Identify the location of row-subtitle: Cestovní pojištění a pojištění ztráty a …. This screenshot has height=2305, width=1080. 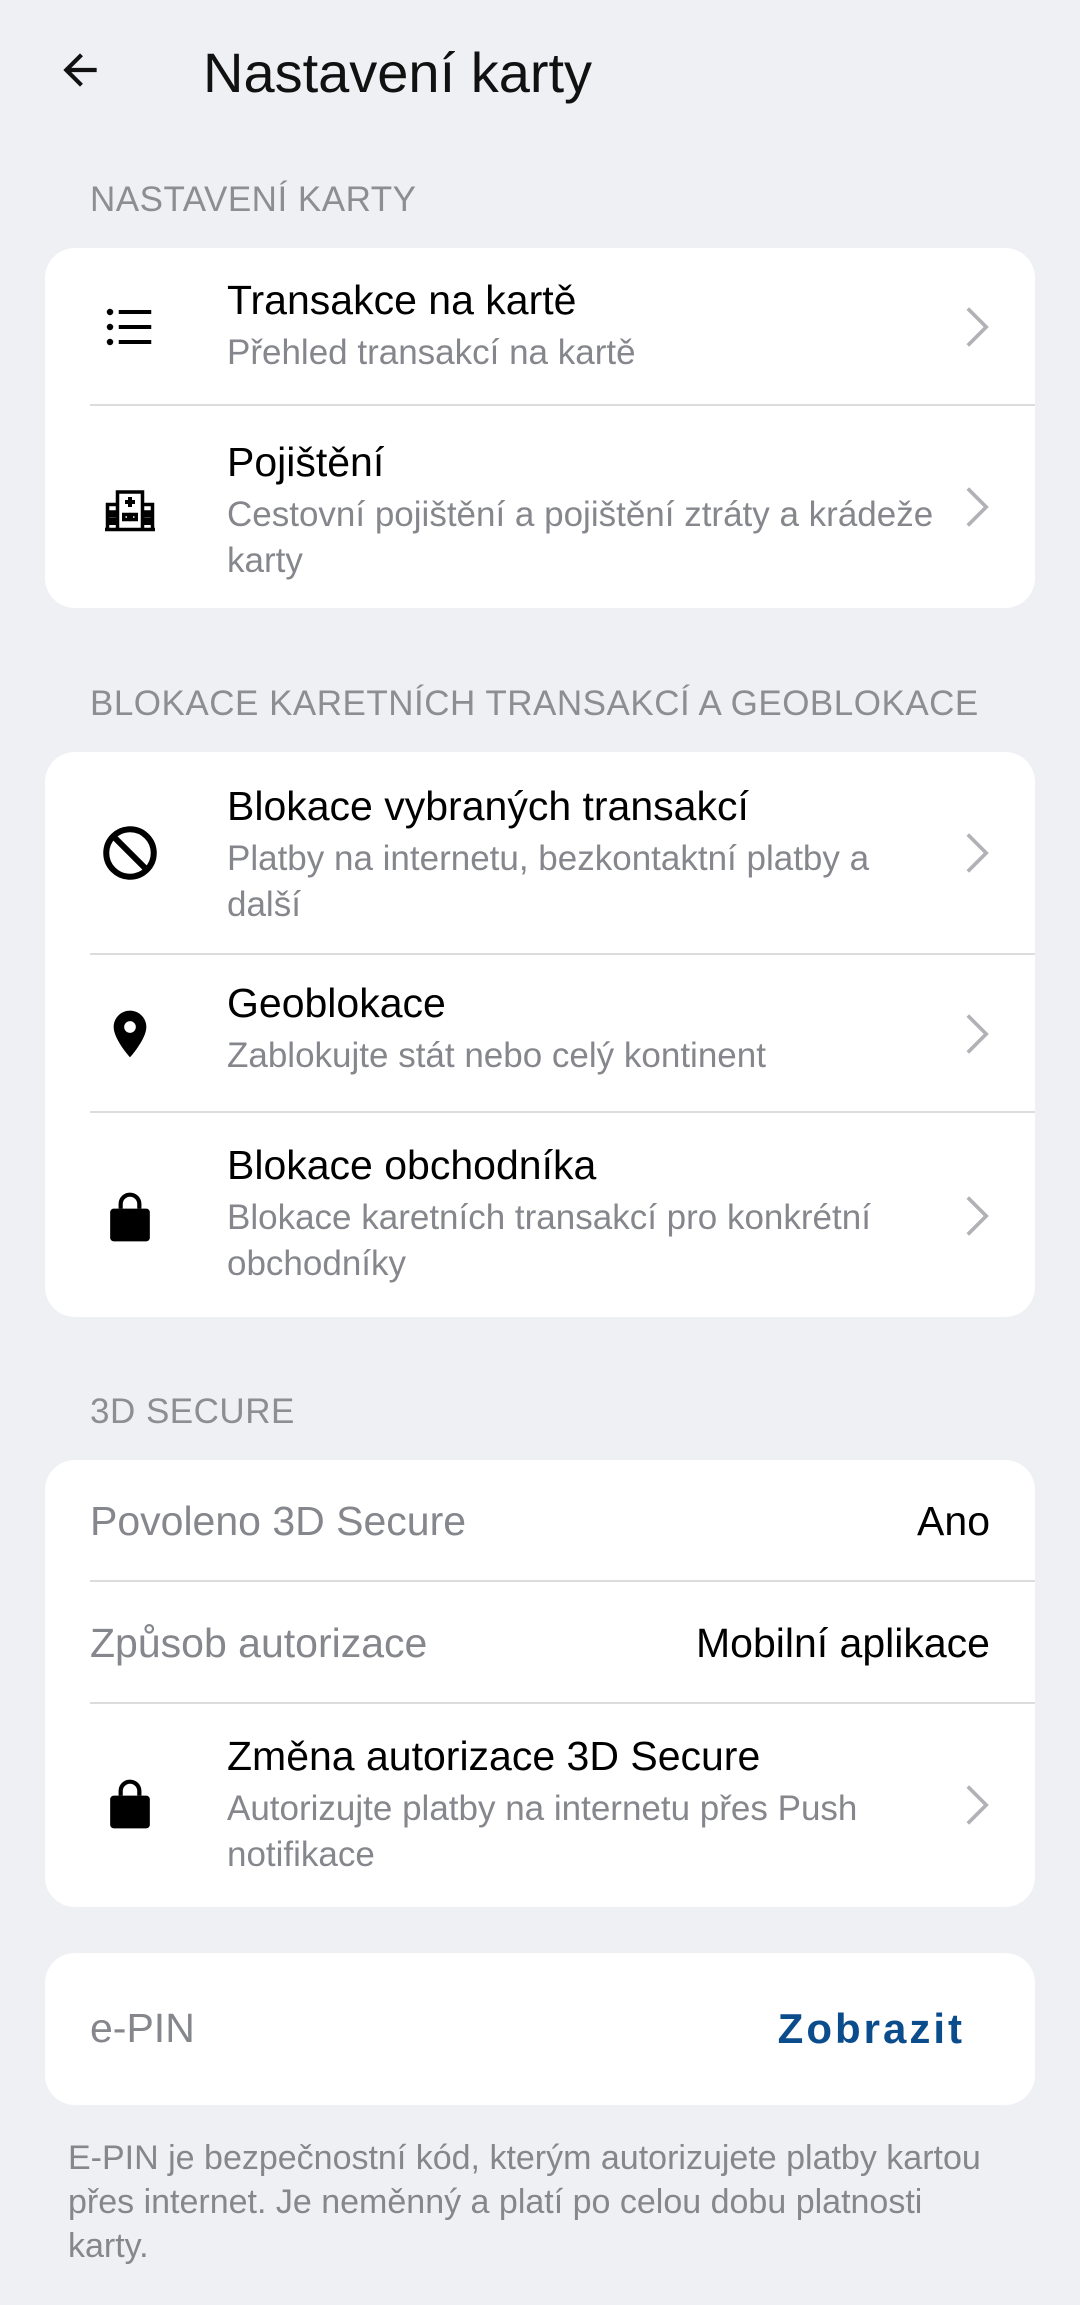
(580, 537).